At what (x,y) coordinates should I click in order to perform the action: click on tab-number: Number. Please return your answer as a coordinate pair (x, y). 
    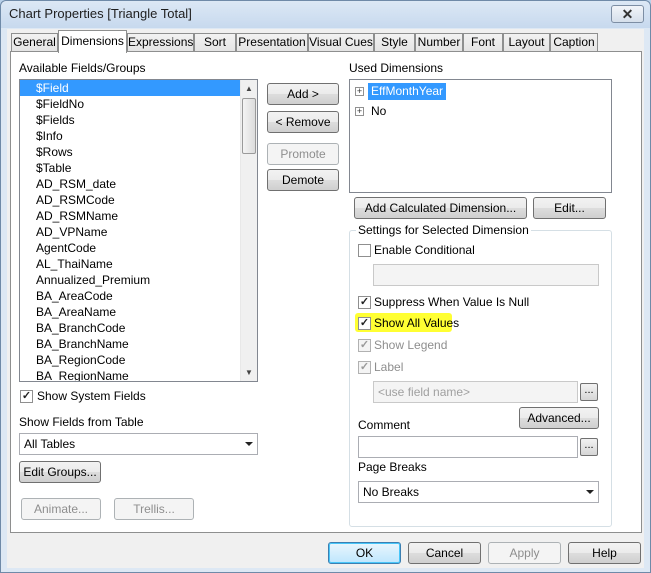
    Looking at the image, I should click on (439, 42).